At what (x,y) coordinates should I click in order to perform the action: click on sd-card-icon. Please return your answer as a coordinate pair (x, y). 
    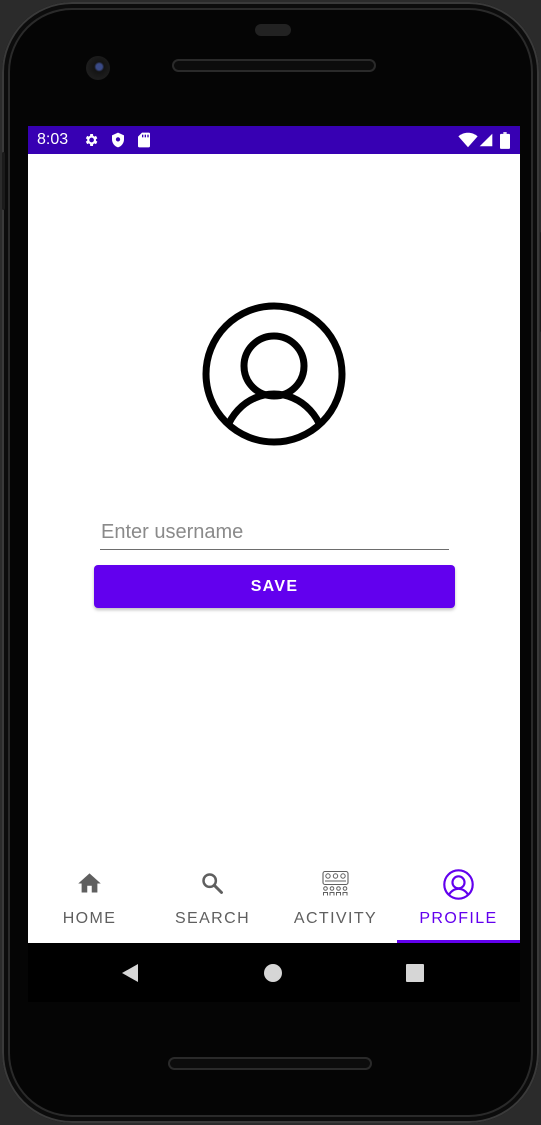
    Looking at the image, I should click on (144, 140).